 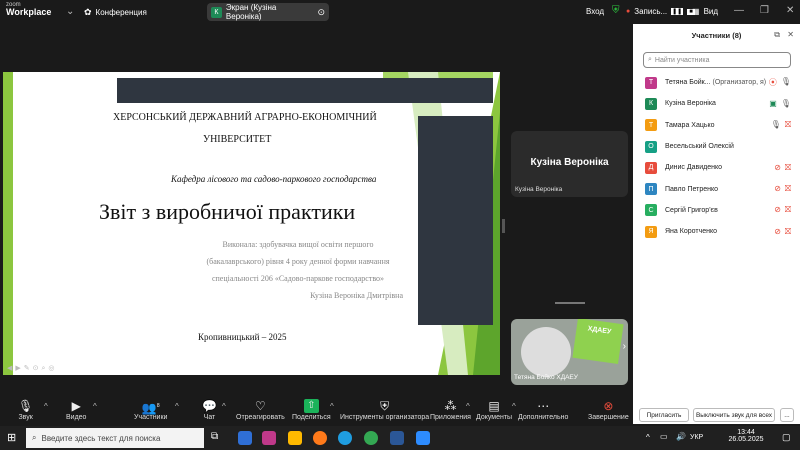 What do you see at coordinates (214, 436) in the screenshot?
I see `task-view-icon: ⧉` at bounding box center [214, 436].